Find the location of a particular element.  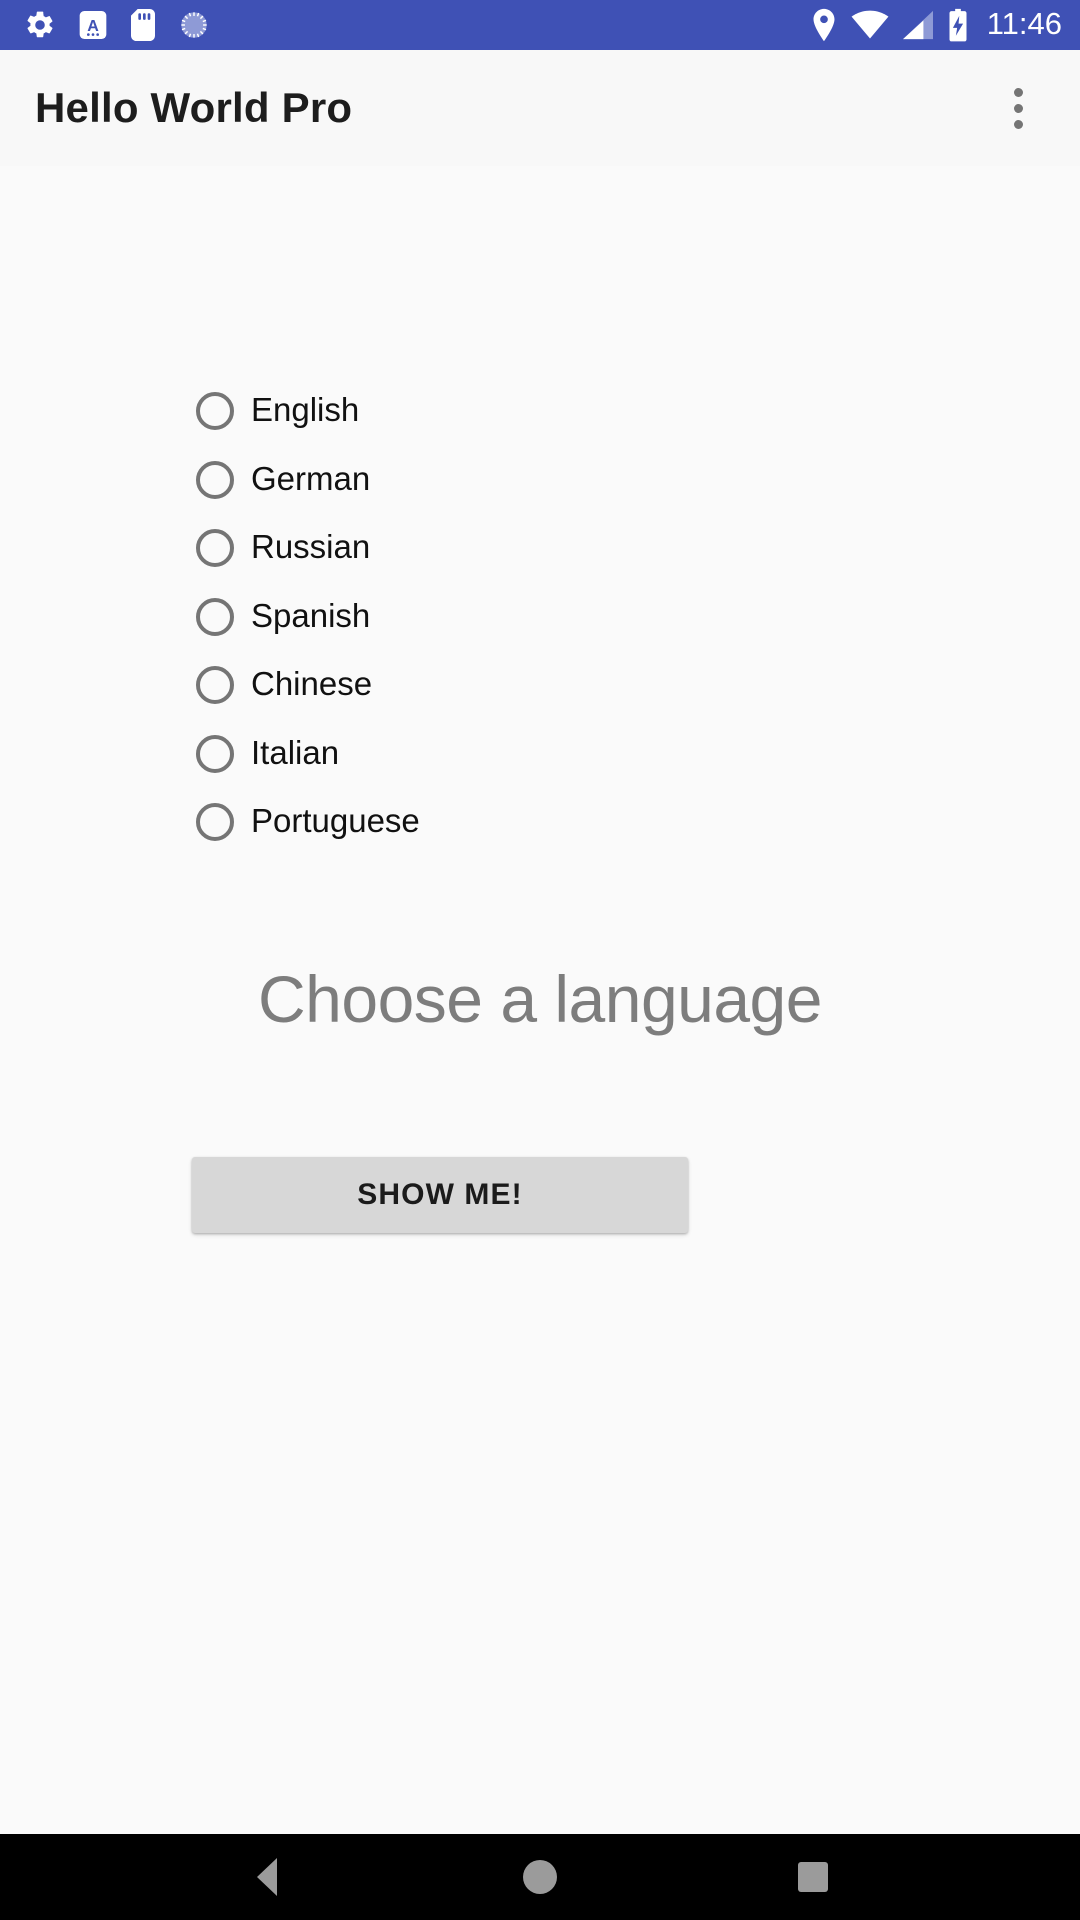

result-text: Choose a language is located at coordinates (540, 999).